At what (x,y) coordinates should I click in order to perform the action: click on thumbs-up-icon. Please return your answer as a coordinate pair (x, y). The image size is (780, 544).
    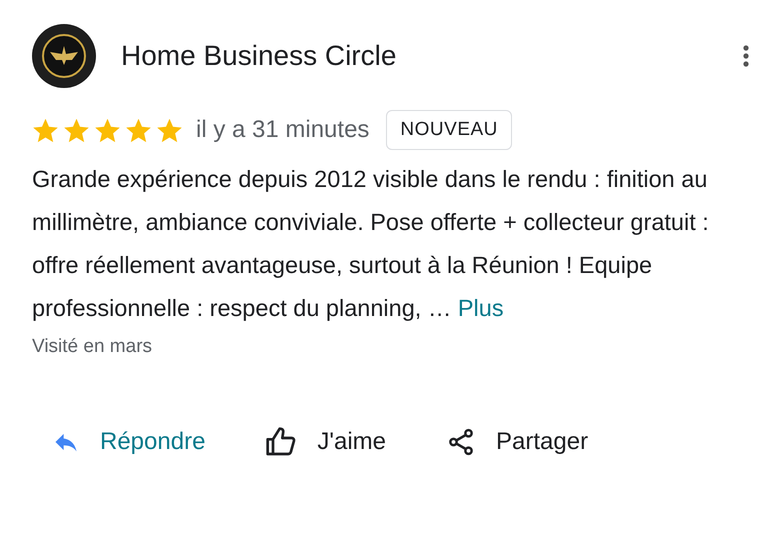
    Looking at the image, I should click on (281, 442).